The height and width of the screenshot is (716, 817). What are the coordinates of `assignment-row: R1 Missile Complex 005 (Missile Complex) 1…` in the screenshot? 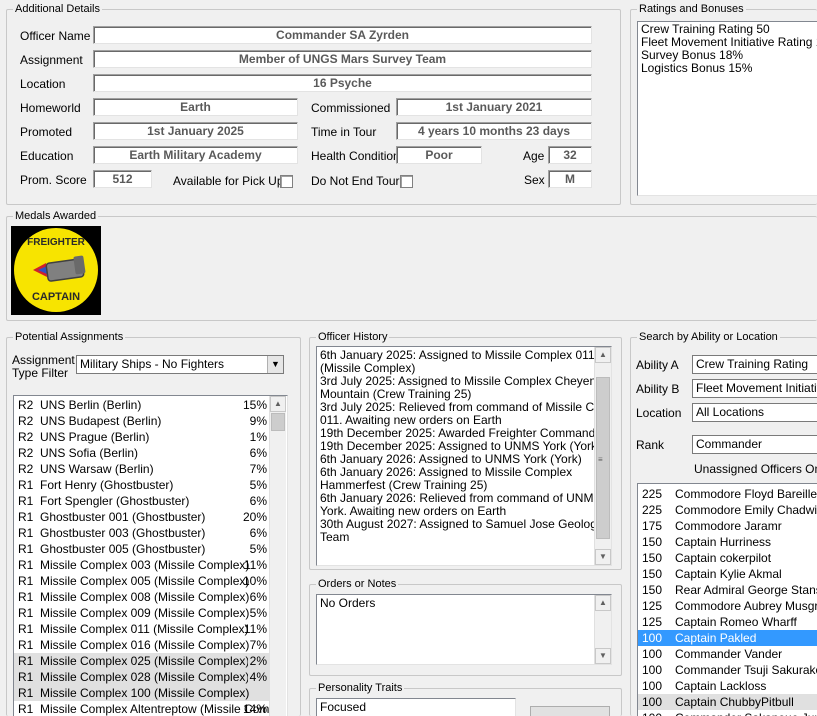 It's located at (142, 581).